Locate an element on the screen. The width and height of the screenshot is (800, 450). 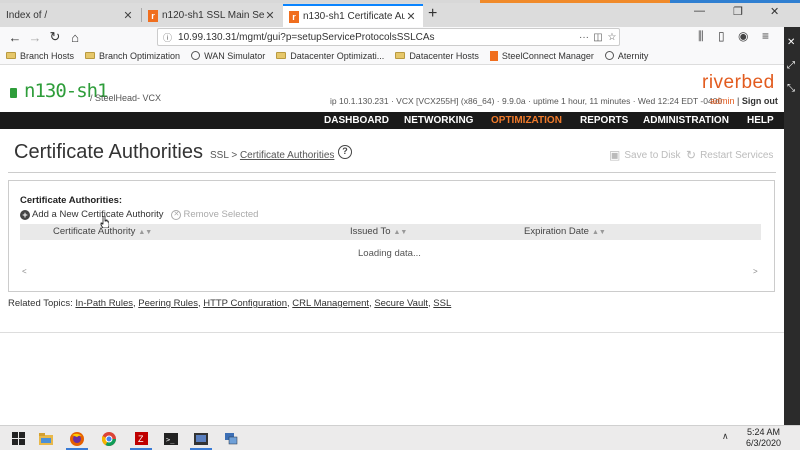
menu-administration: ADMINISTRATION is located at coordinates (686, 120).